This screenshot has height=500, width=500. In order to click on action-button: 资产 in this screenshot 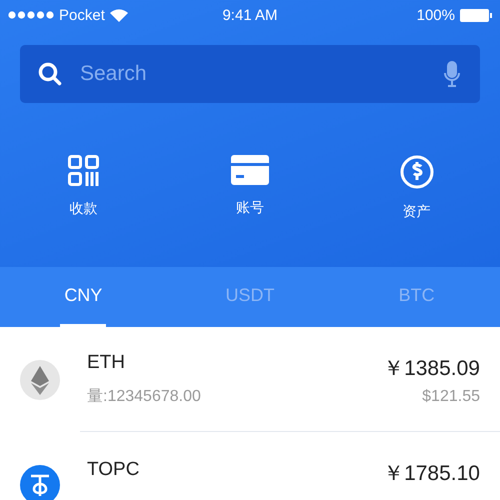, I will do `click(416, 186)`.